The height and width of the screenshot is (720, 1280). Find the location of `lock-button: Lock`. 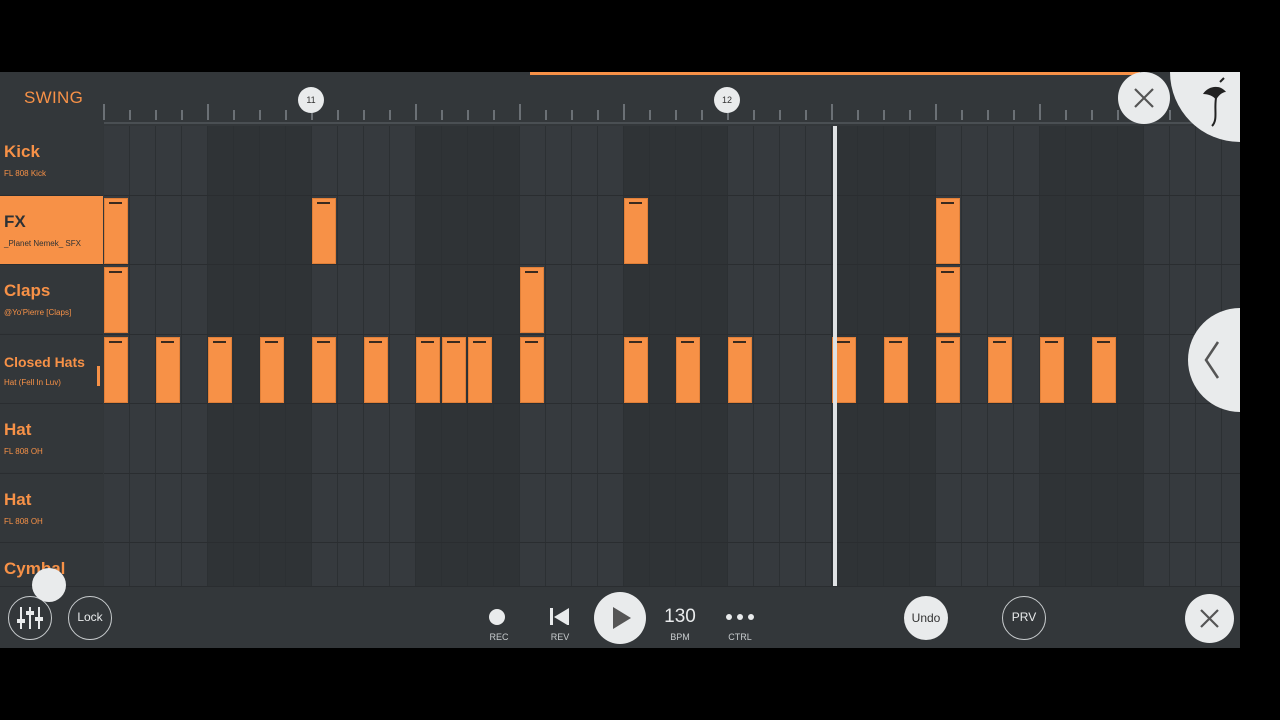

lock-button: Lock is located at coordinates (90, 618).